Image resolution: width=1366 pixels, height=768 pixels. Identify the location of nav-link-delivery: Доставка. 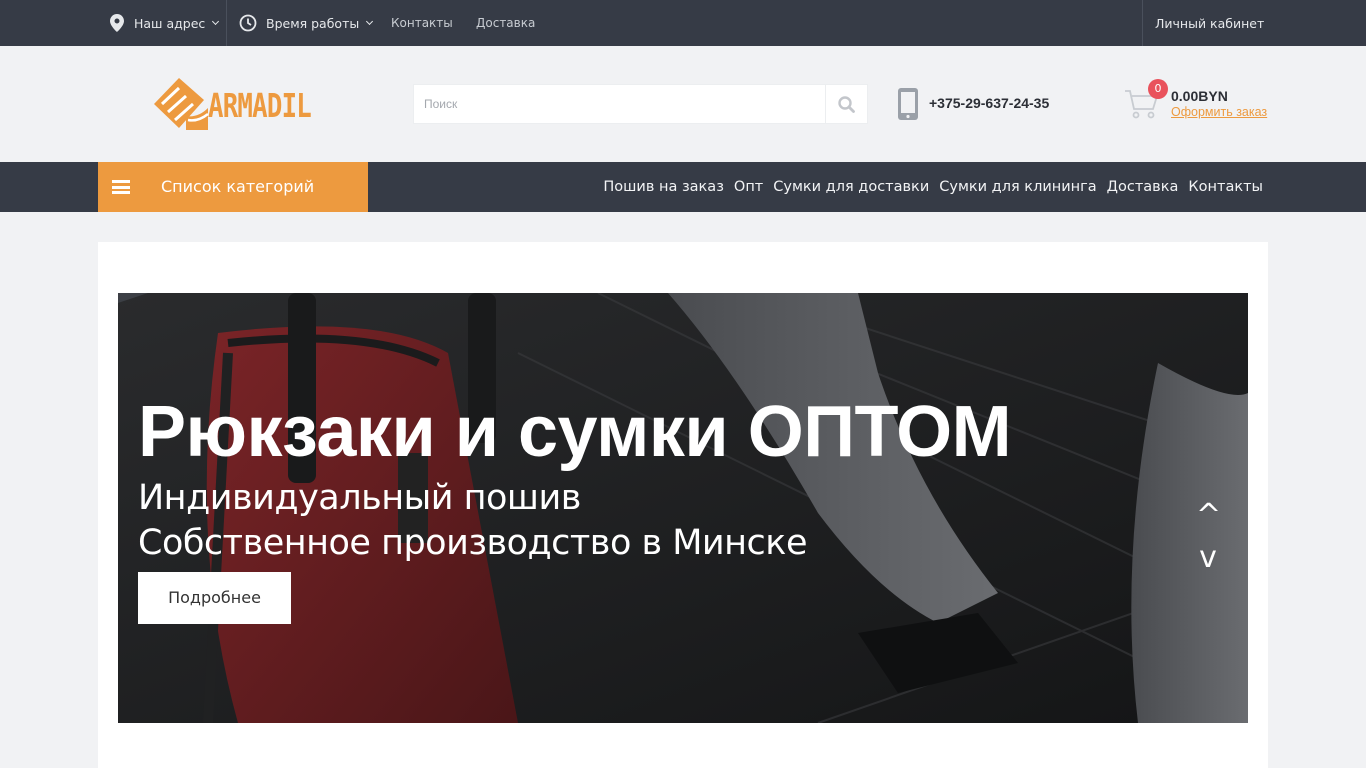
(1143, 187).